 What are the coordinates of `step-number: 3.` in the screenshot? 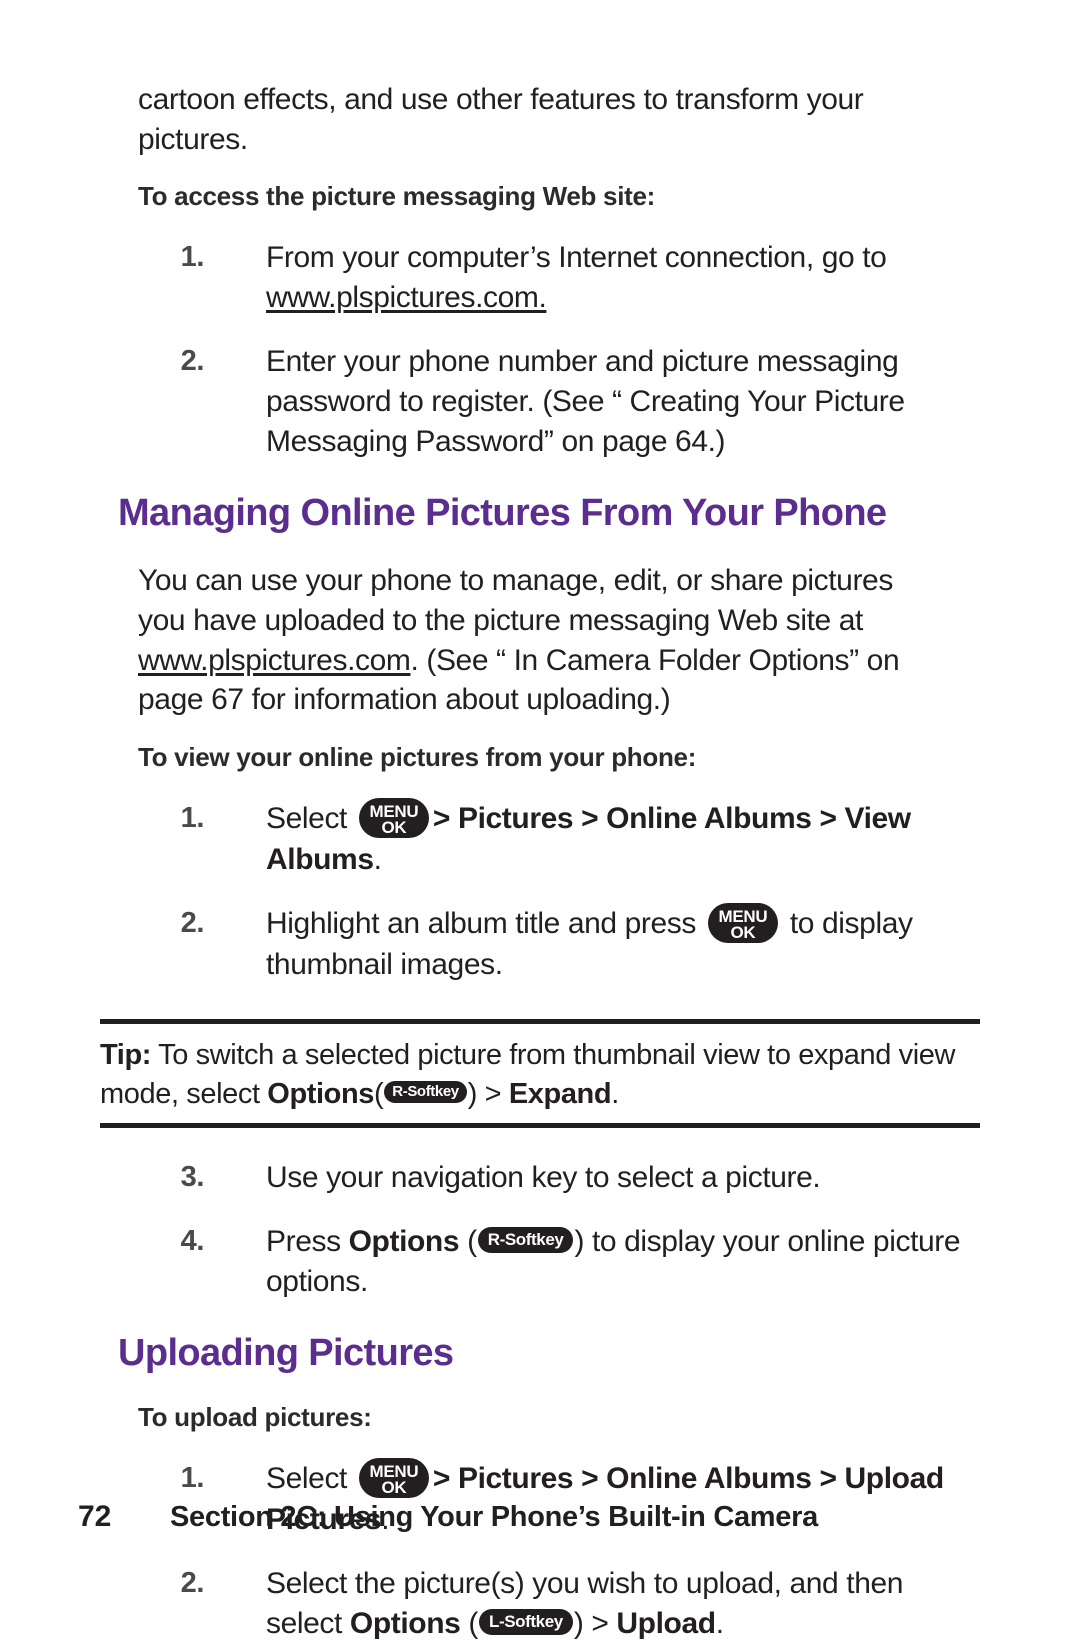 It's located at (192, 1177).